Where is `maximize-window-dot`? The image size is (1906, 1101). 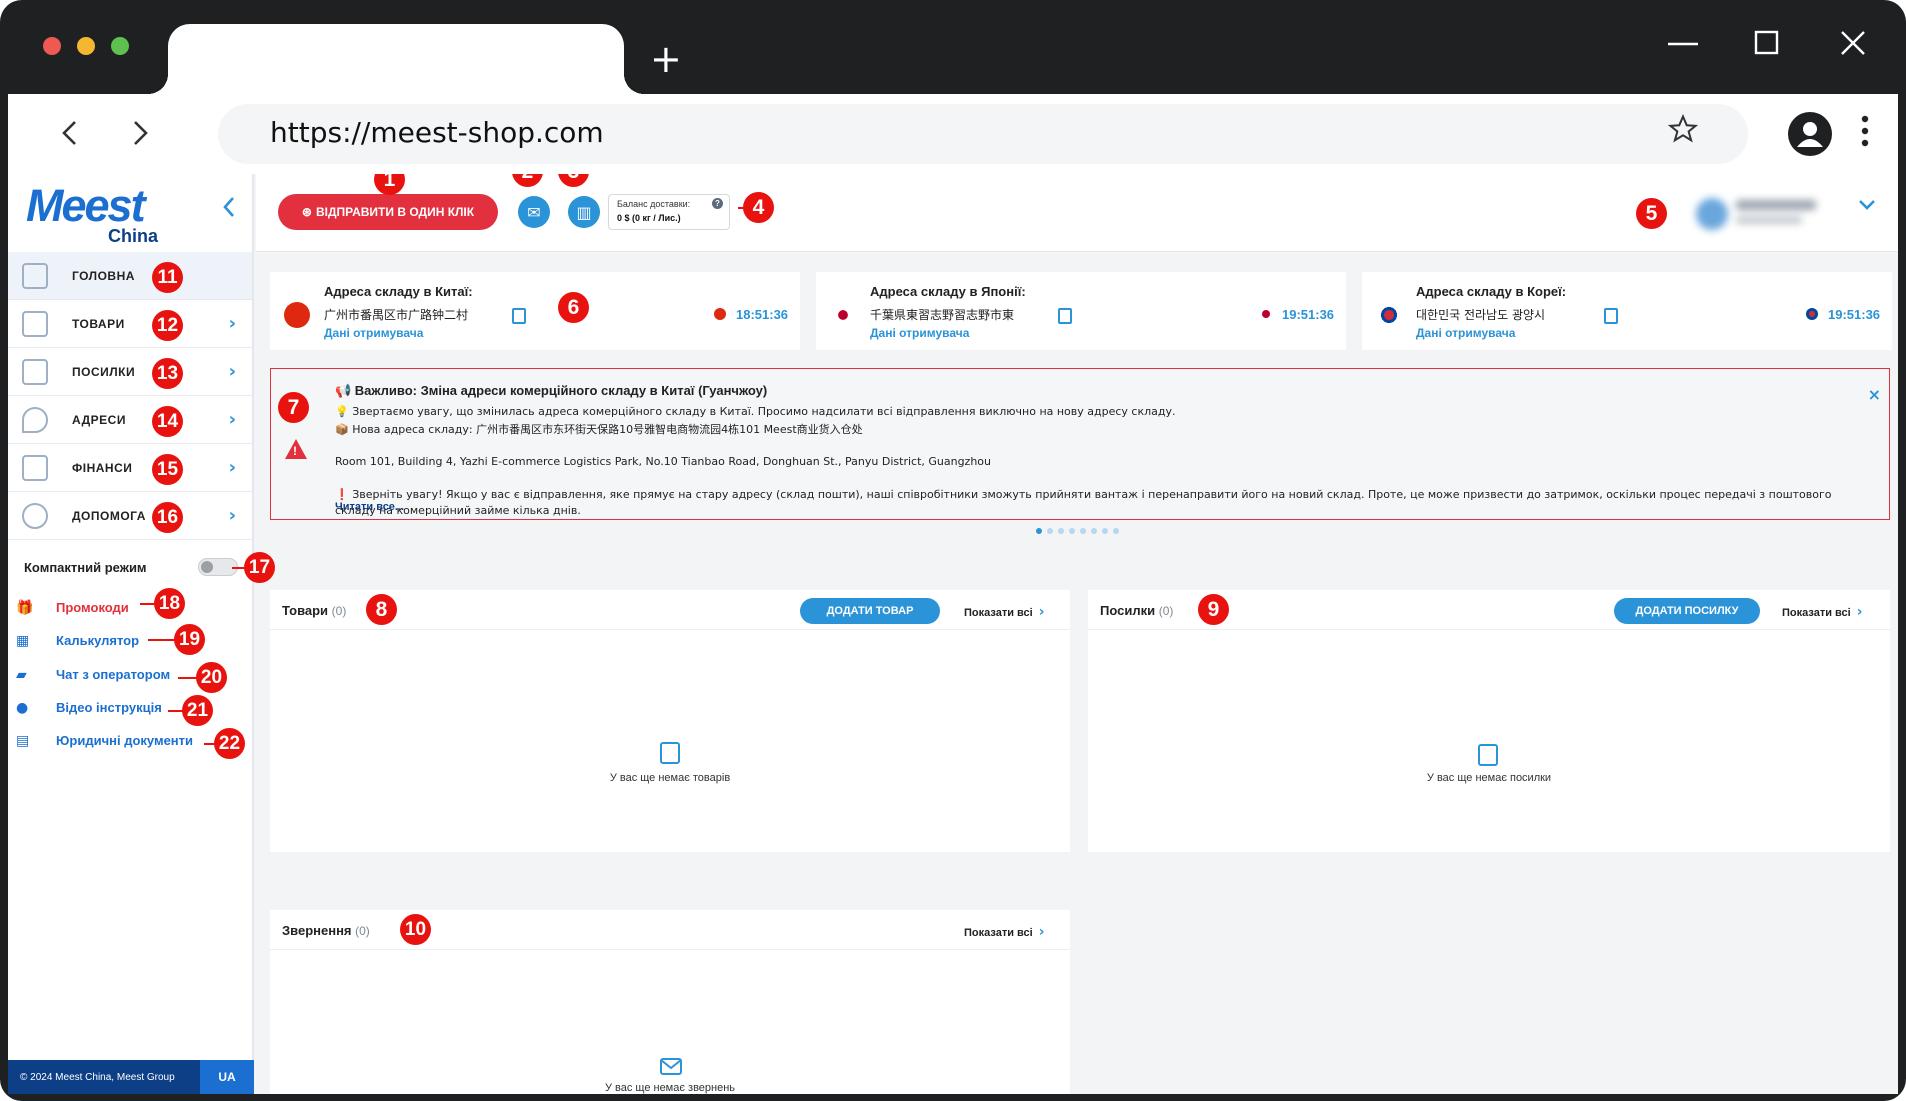
maximize-window-dot is located at coordinates (120, 46).